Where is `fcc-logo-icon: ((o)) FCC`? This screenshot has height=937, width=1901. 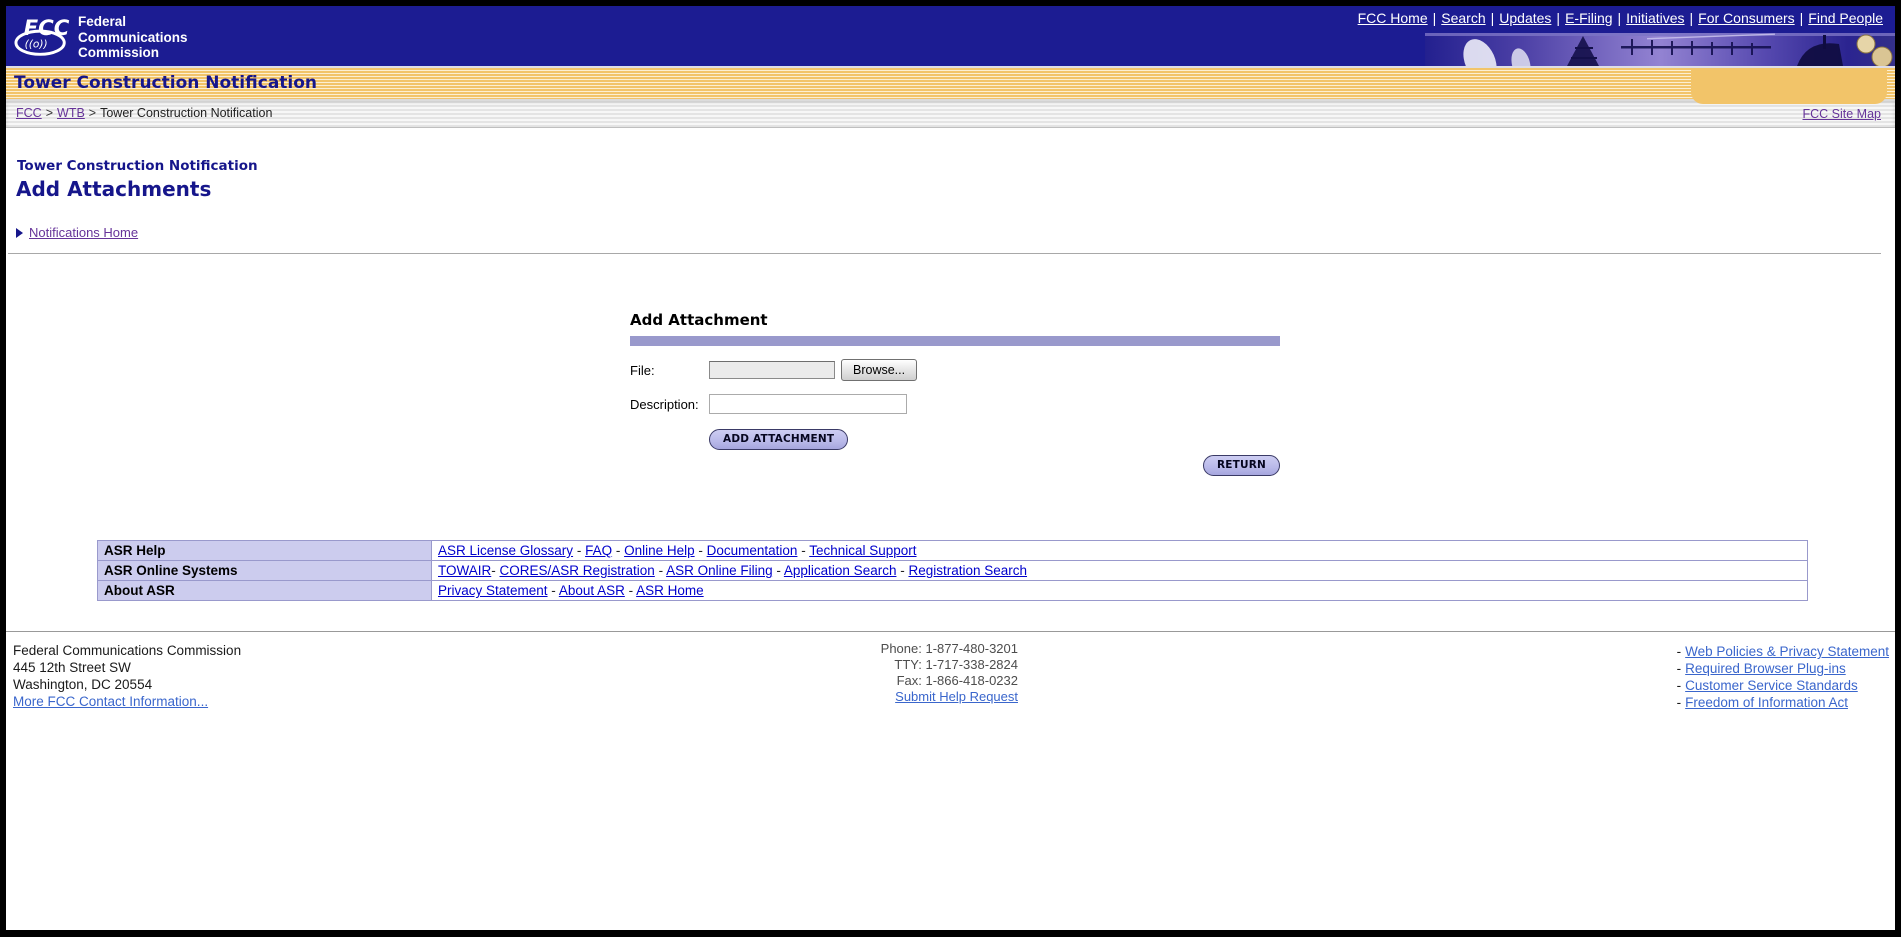 fcc-logo-icon: ((o)) FCC is located at coordinates (42, 36).